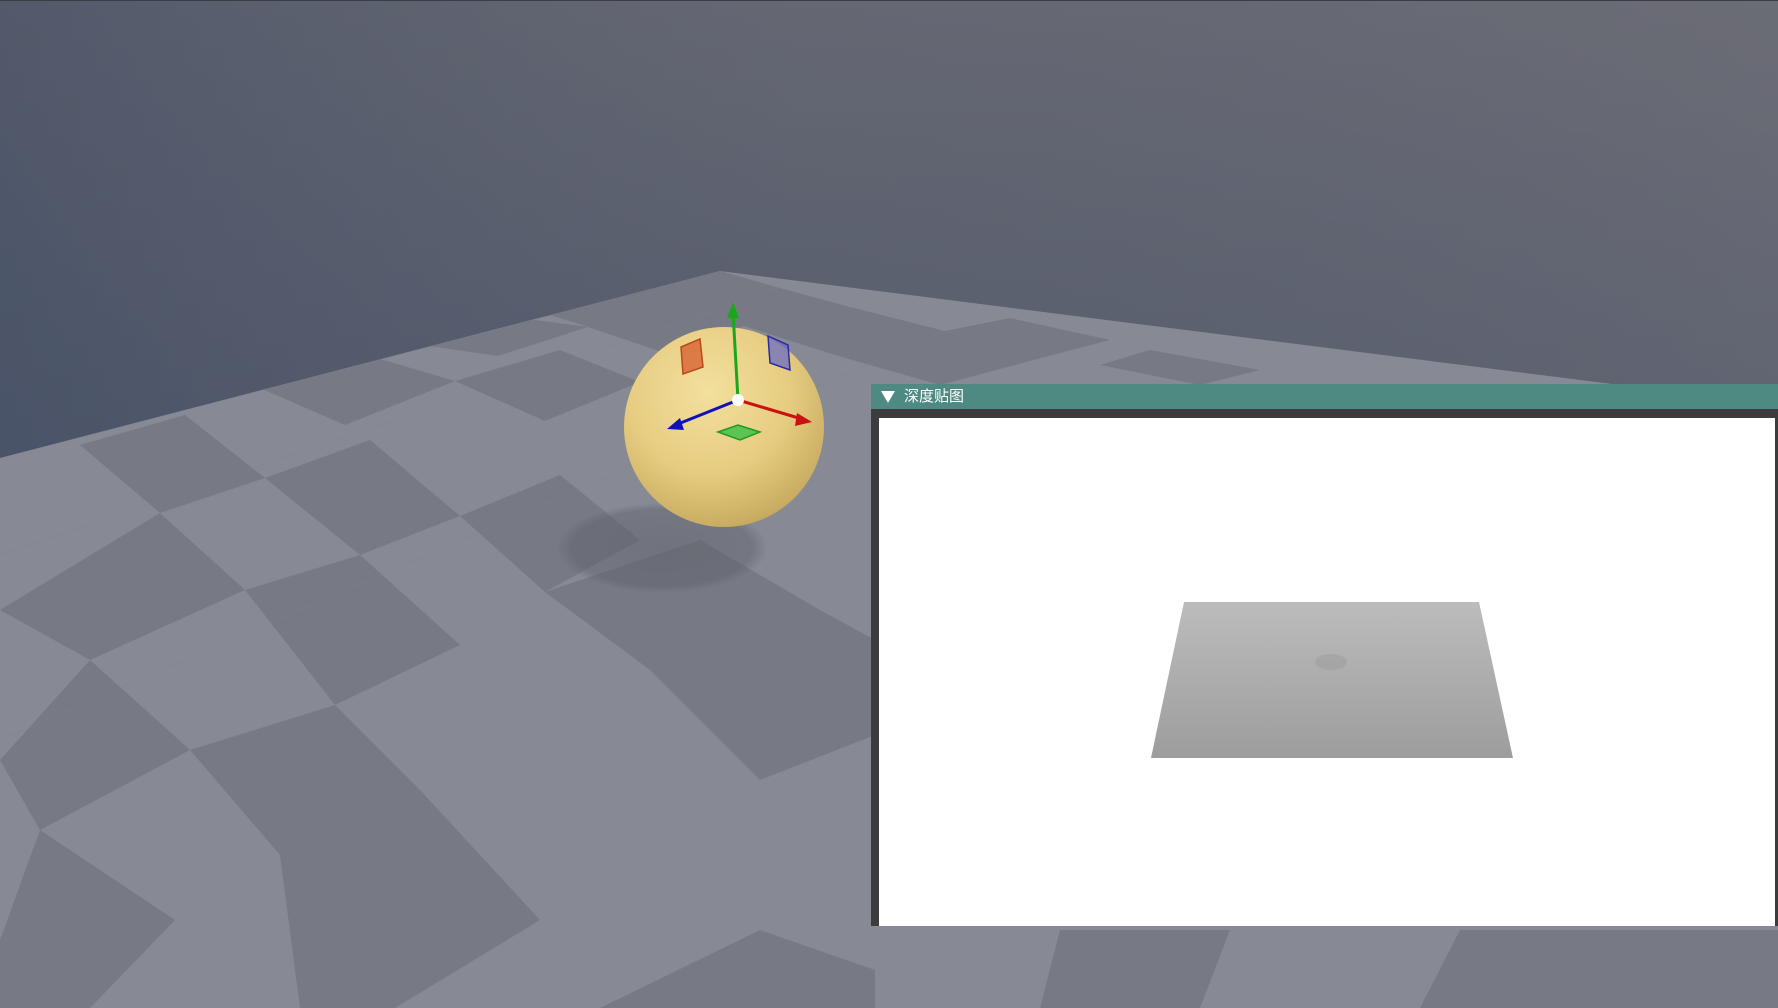 Image resolution: width=1778 pixels, height=1008 pixels. I want to click on gizmo-center-handle, so click(738, 400).